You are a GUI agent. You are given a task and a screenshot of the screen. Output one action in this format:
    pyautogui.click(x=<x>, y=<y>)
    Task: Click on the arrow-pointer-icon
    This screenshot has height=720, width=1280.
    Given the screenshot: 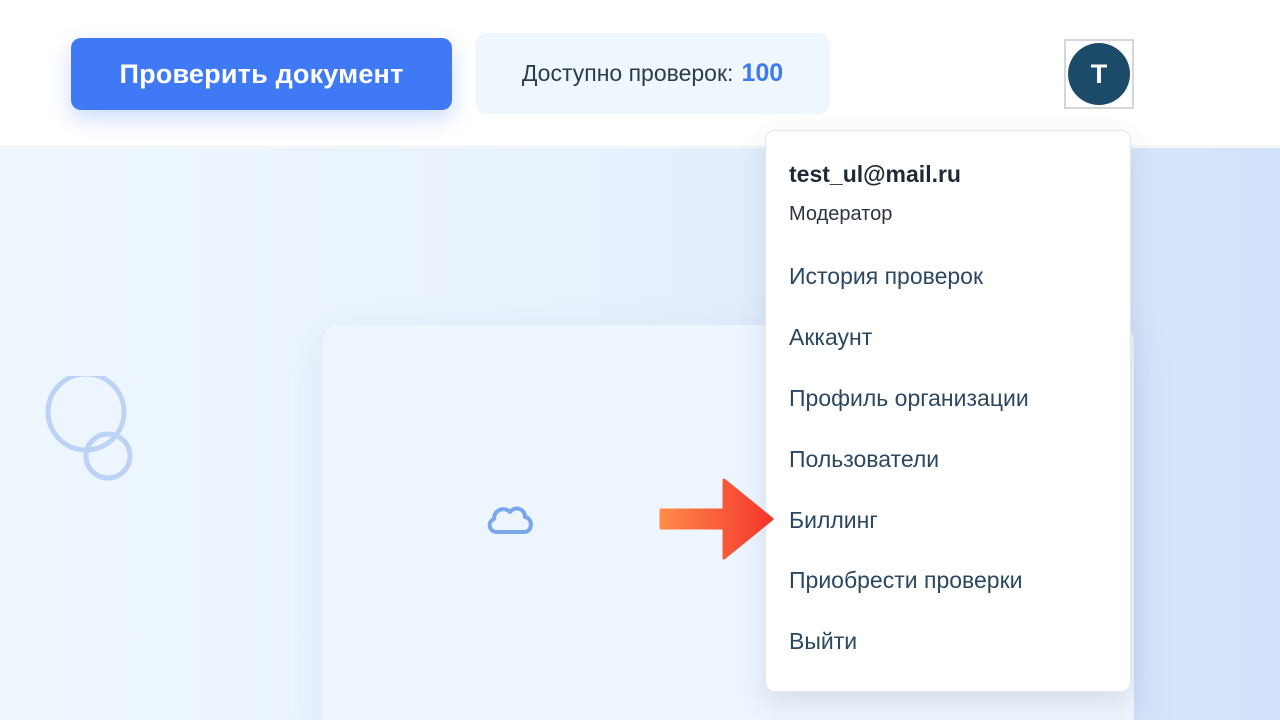 What is the action you would take?
    pyautogui.click(x=716, y=519)
    